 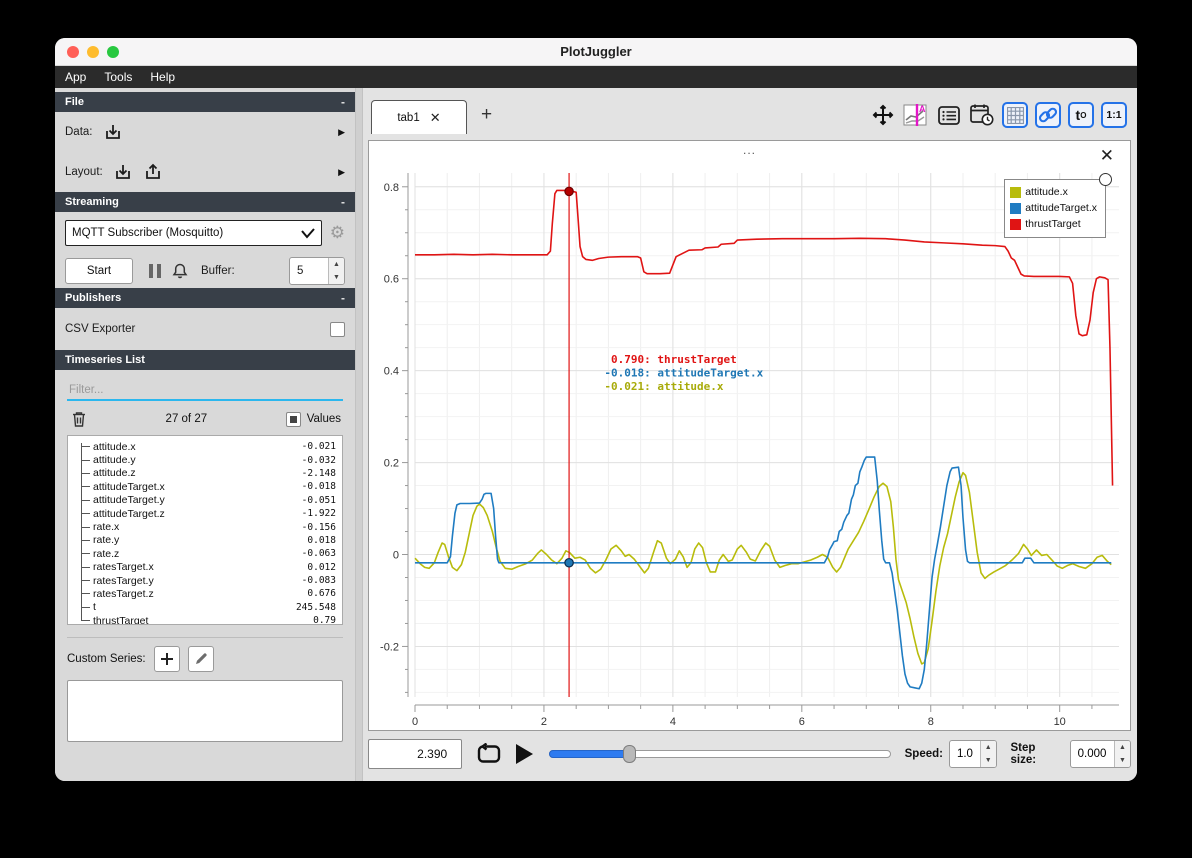 I want to click on pan-zoom-icon, so click(x=883, y=115).